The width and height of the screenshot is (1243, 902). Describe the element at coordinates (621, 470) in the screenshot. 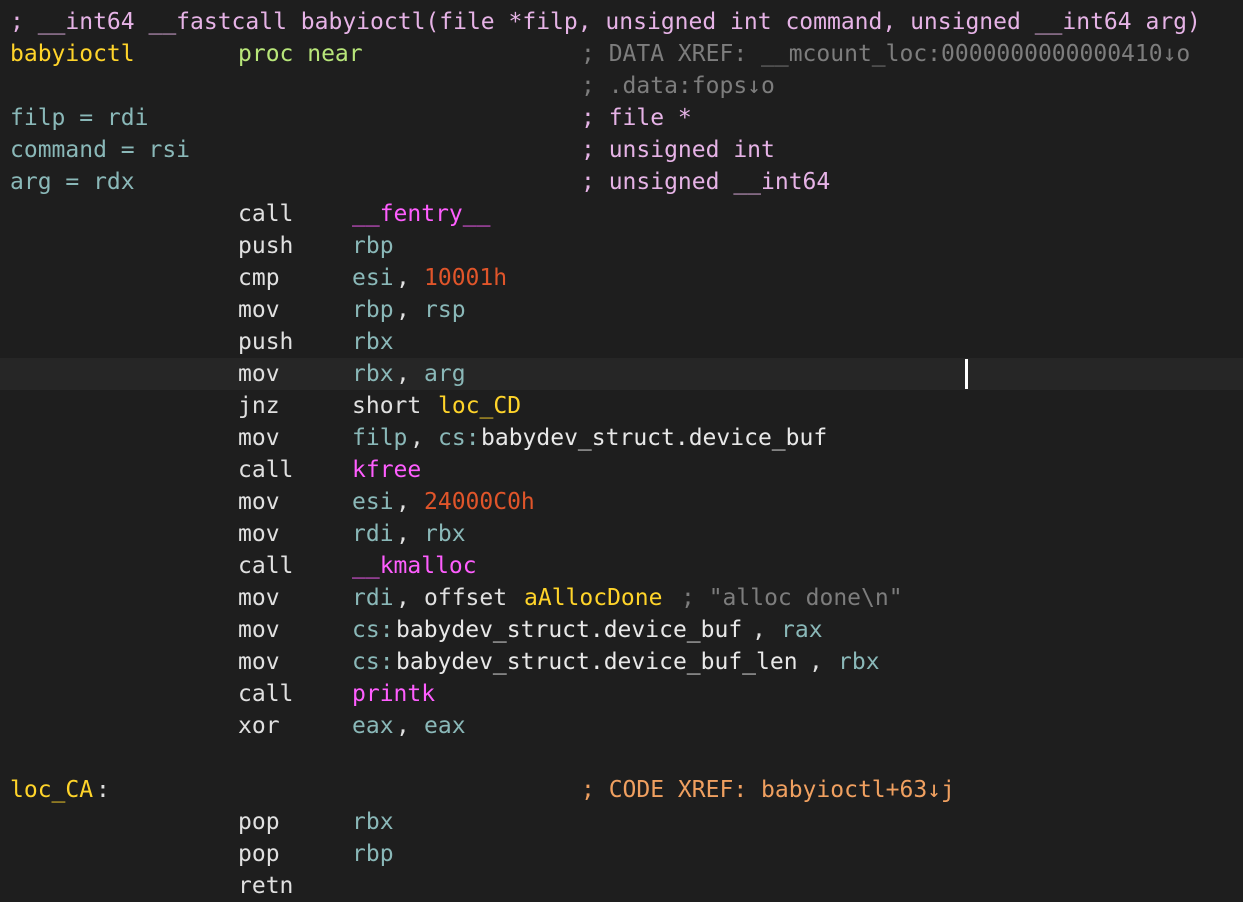

I see `listing-line: call kfree` at that location.